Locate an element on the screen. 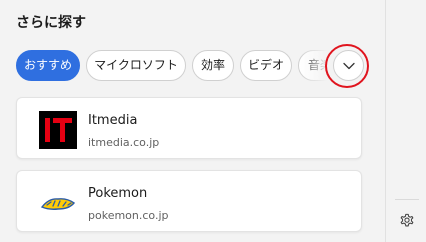  section-title: さらに探す is located at coordinates (51, 23).